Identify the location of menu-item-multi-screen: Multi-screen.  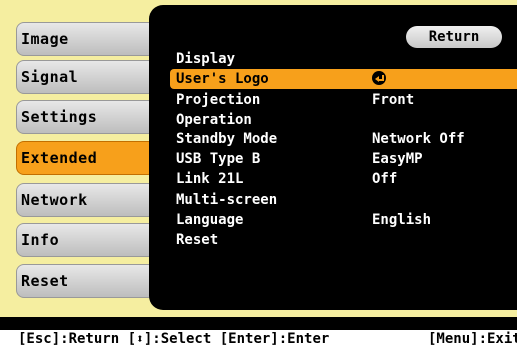
(343, 200).